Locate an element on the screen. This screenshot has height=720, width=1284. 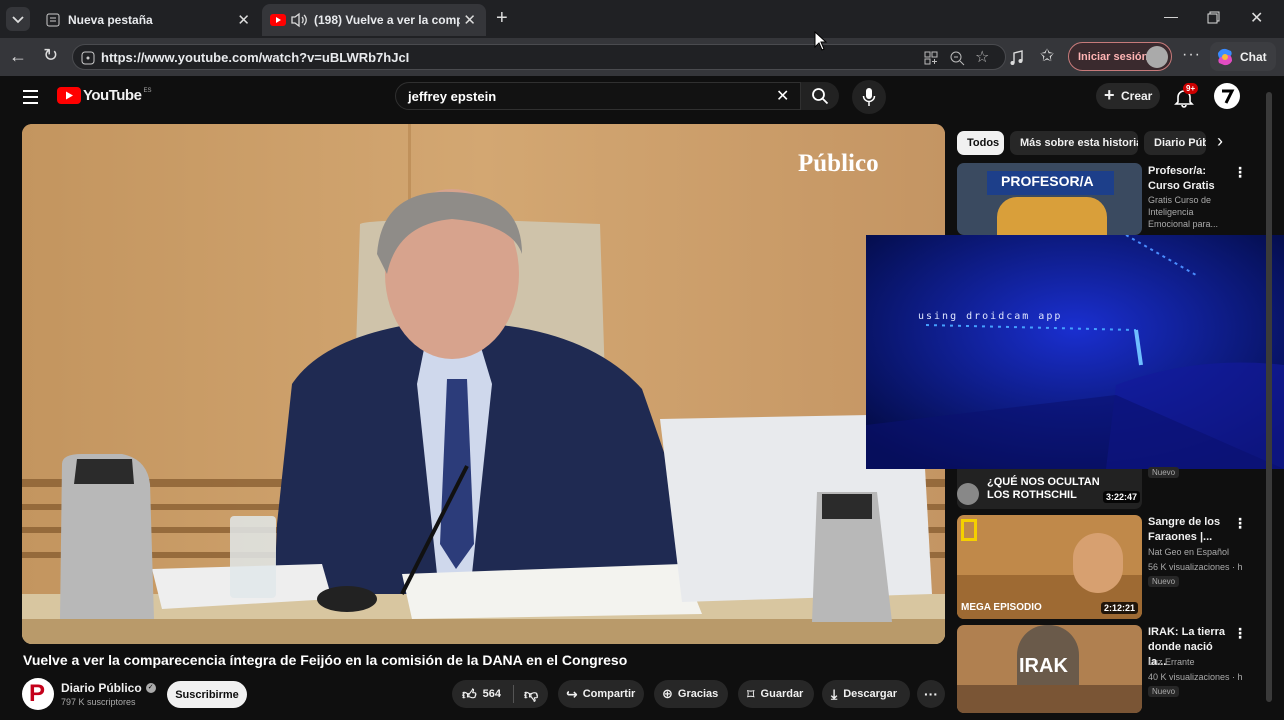
bookmark-icon: ⌑ is located at coordinates (751, 693).